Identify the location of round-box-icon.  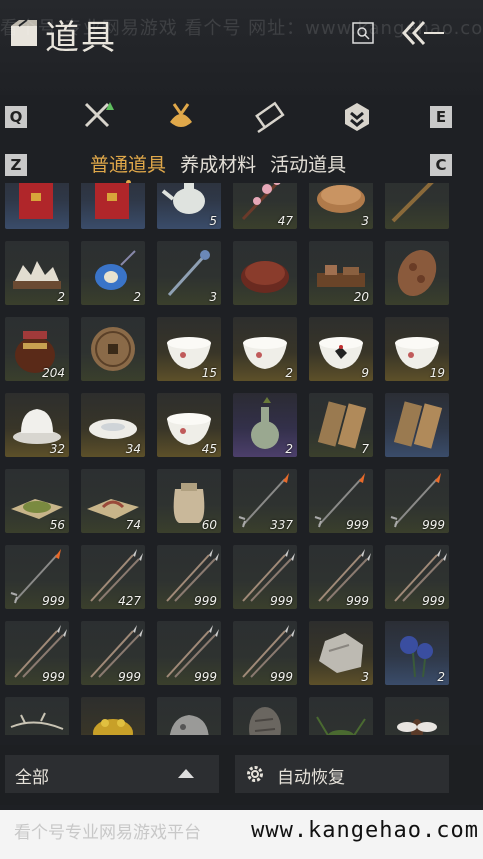
(265, 277).